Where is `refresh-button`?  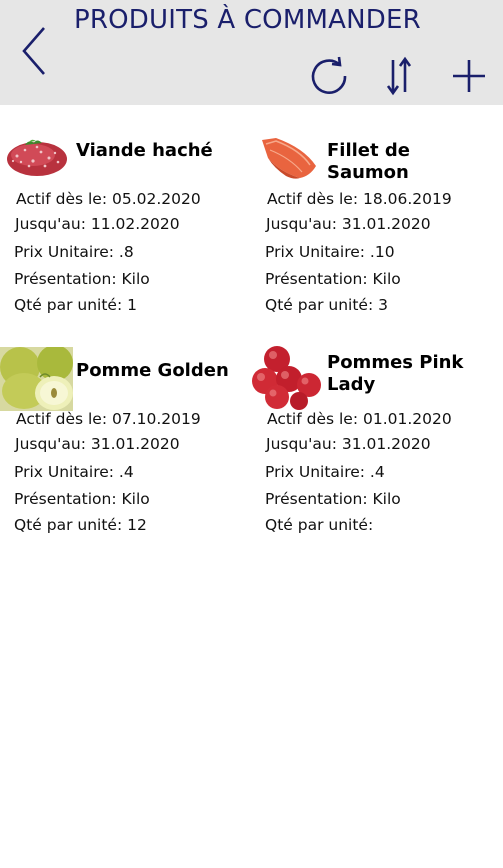 refresh-button is located at coordinates (329, 76).